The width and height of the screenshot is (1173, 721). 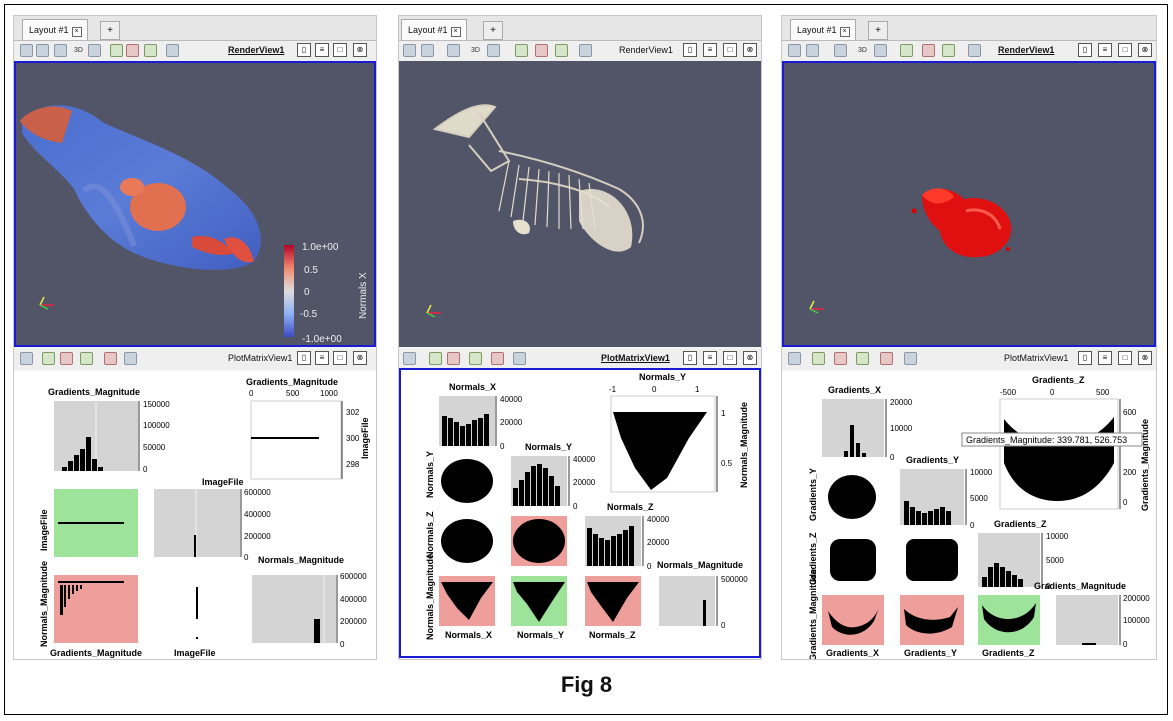 What do you see at coordinates (44, 604) in the screenshot?
I see `row-label: Normals_Magnitude` at bounding box center [44, 604].